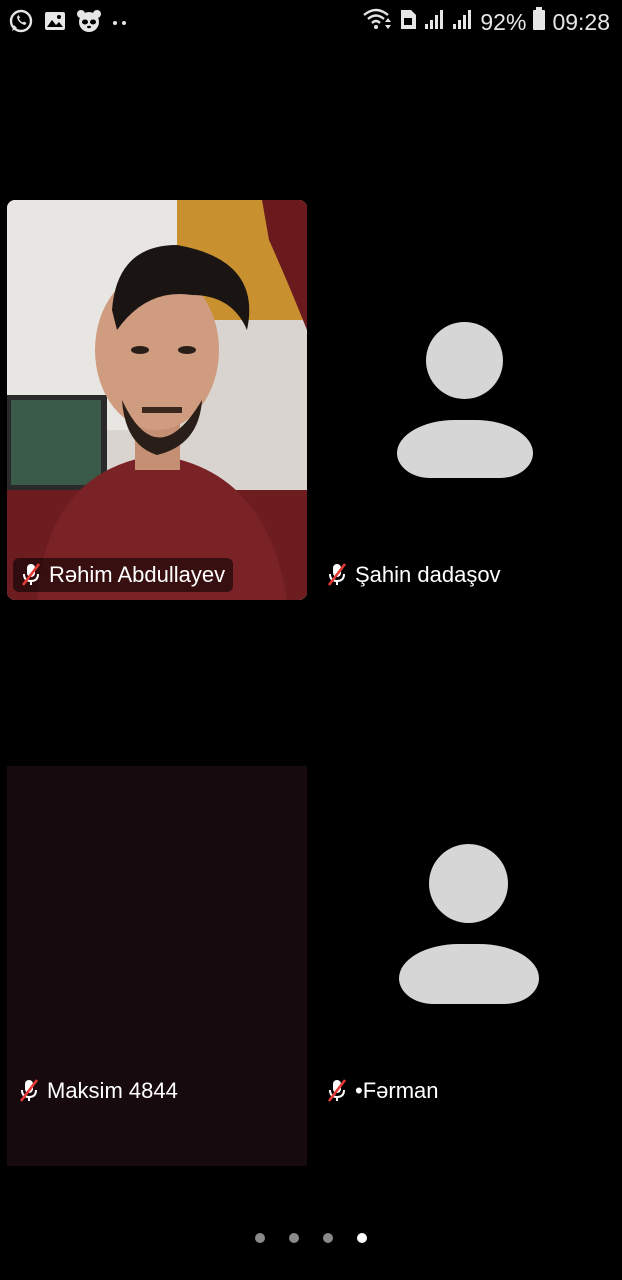 This screenshot has width=622, height=1280. I want to click on signal-2-icon, so click(463, 21).